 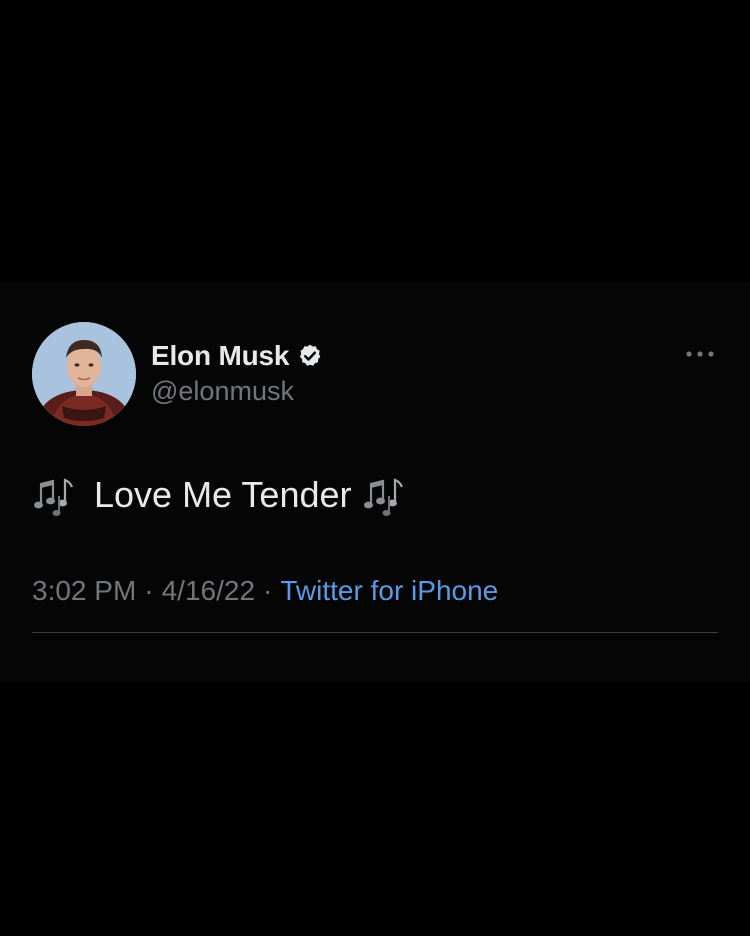 What do you see at coordinates (84, 590) in the screenshot?
I see `tweet-time: 3:02 PM` at bounding box center [84, 590].